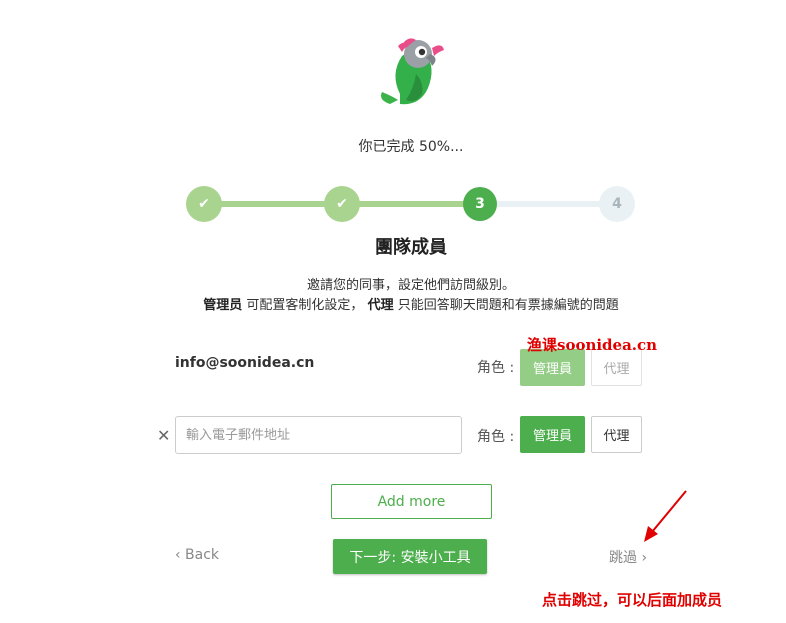 This screenshot has width=786, height=623. Describe the element at coordinates (410, 556) in the screenshot. I see `next-step-button: 下一步: 安裝小工具` at that location.